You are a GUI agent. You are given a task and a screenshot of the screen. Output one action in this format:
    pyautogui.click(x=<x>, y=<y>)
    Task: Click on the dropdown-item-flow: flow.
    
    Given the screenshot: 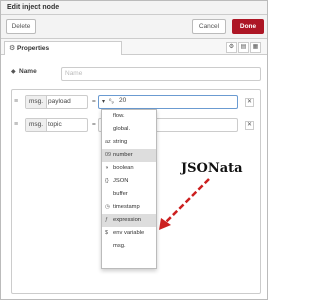 What is the action you would take?
    pyautogui.click(x=129, y=116)
    